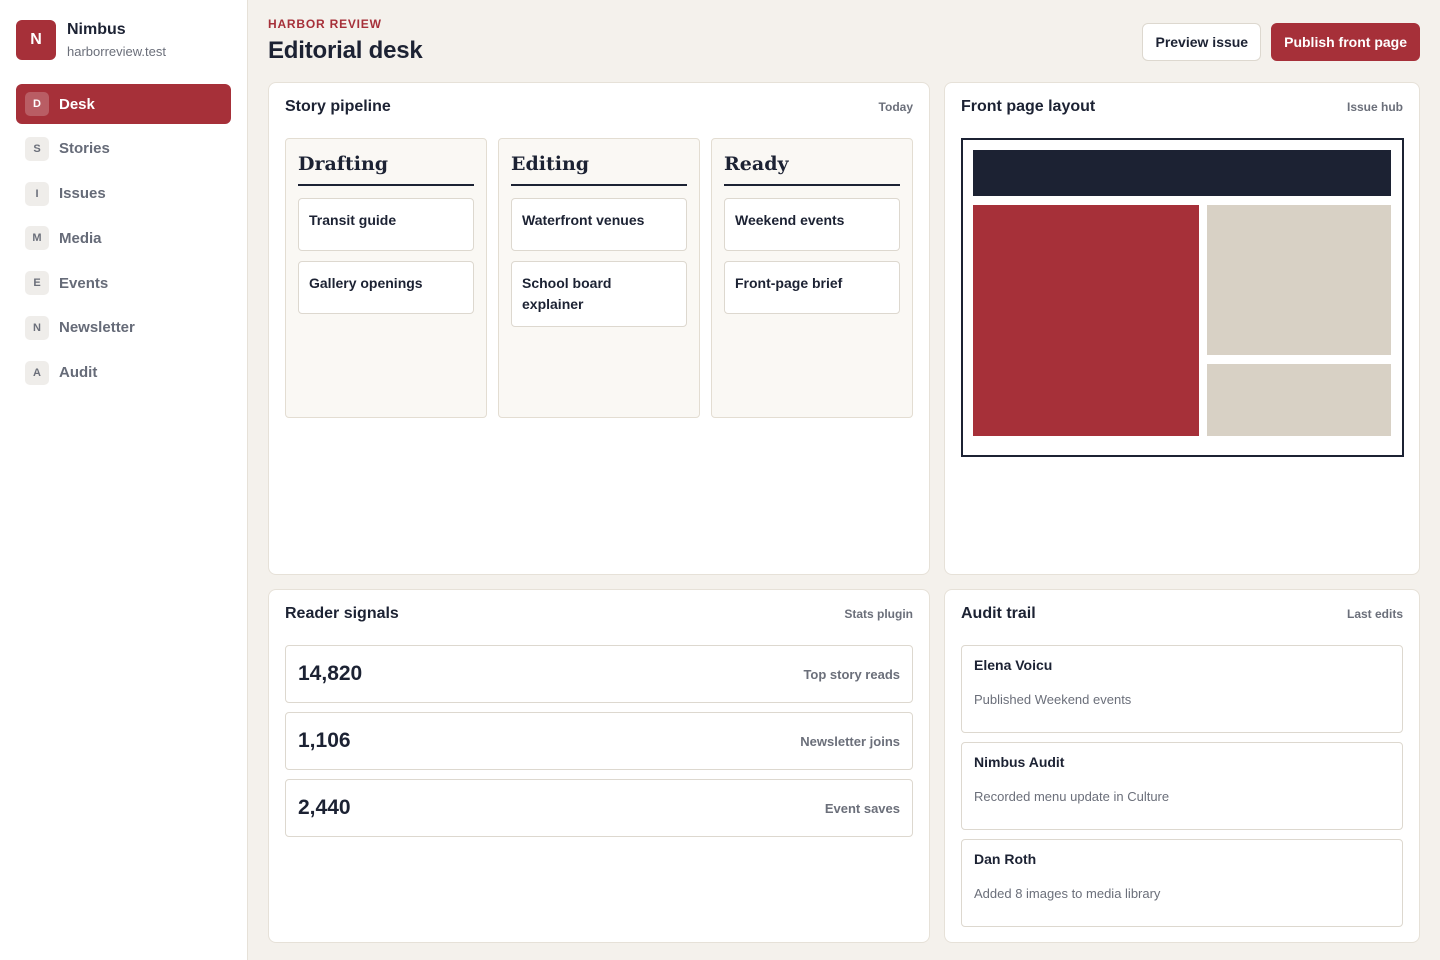 The height and width of the screenshot is (960, 1440). What do you see at coordinates (1202, 42) in the screenshot?
I see `preview-issue-button: Preview issue` at bounding box center [1202, 42].